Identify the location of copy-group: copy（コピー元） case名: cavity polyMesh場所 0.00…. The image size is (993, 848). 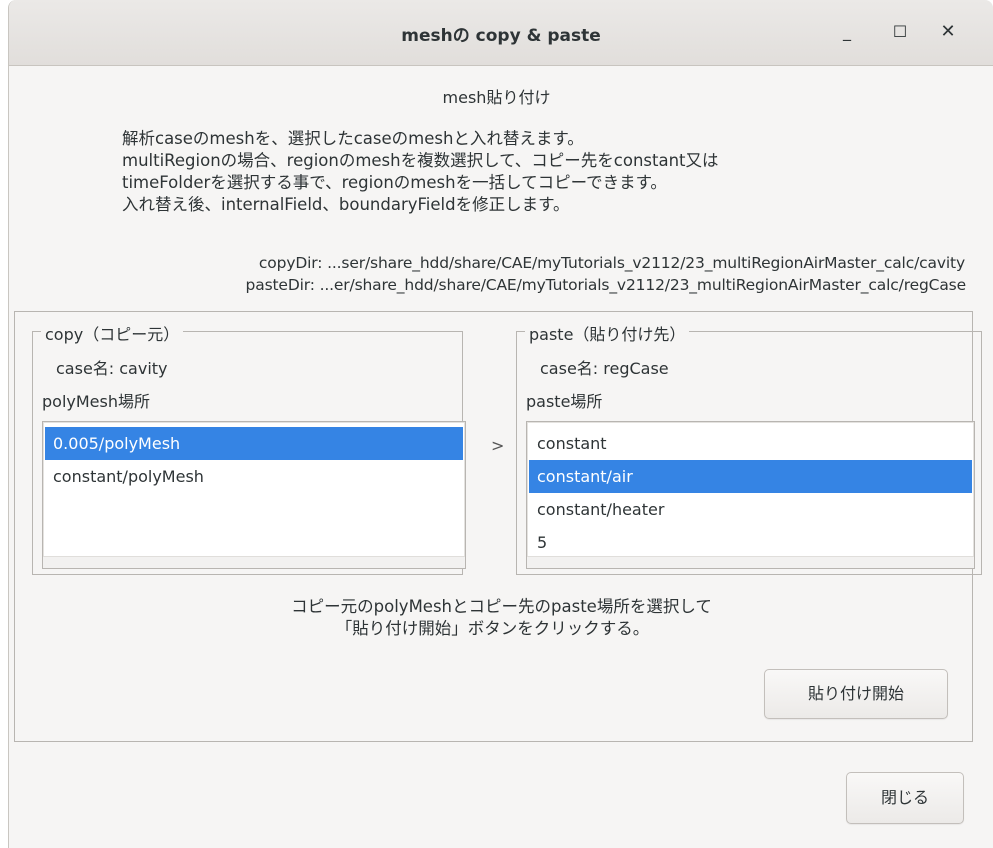
(249, 448).